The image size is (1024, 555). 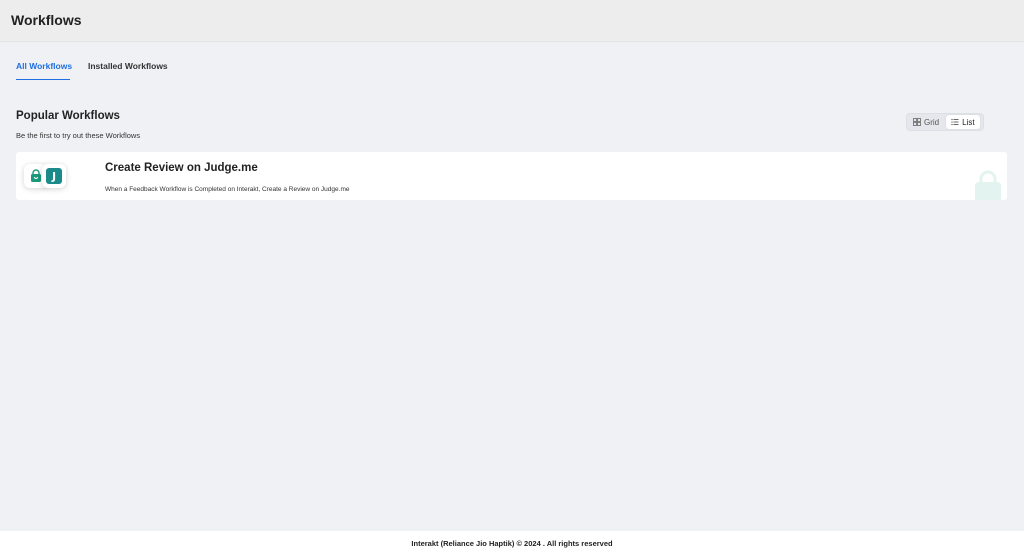 I want to click on section-title: Popular Workflows, so click(x=68, y=116).